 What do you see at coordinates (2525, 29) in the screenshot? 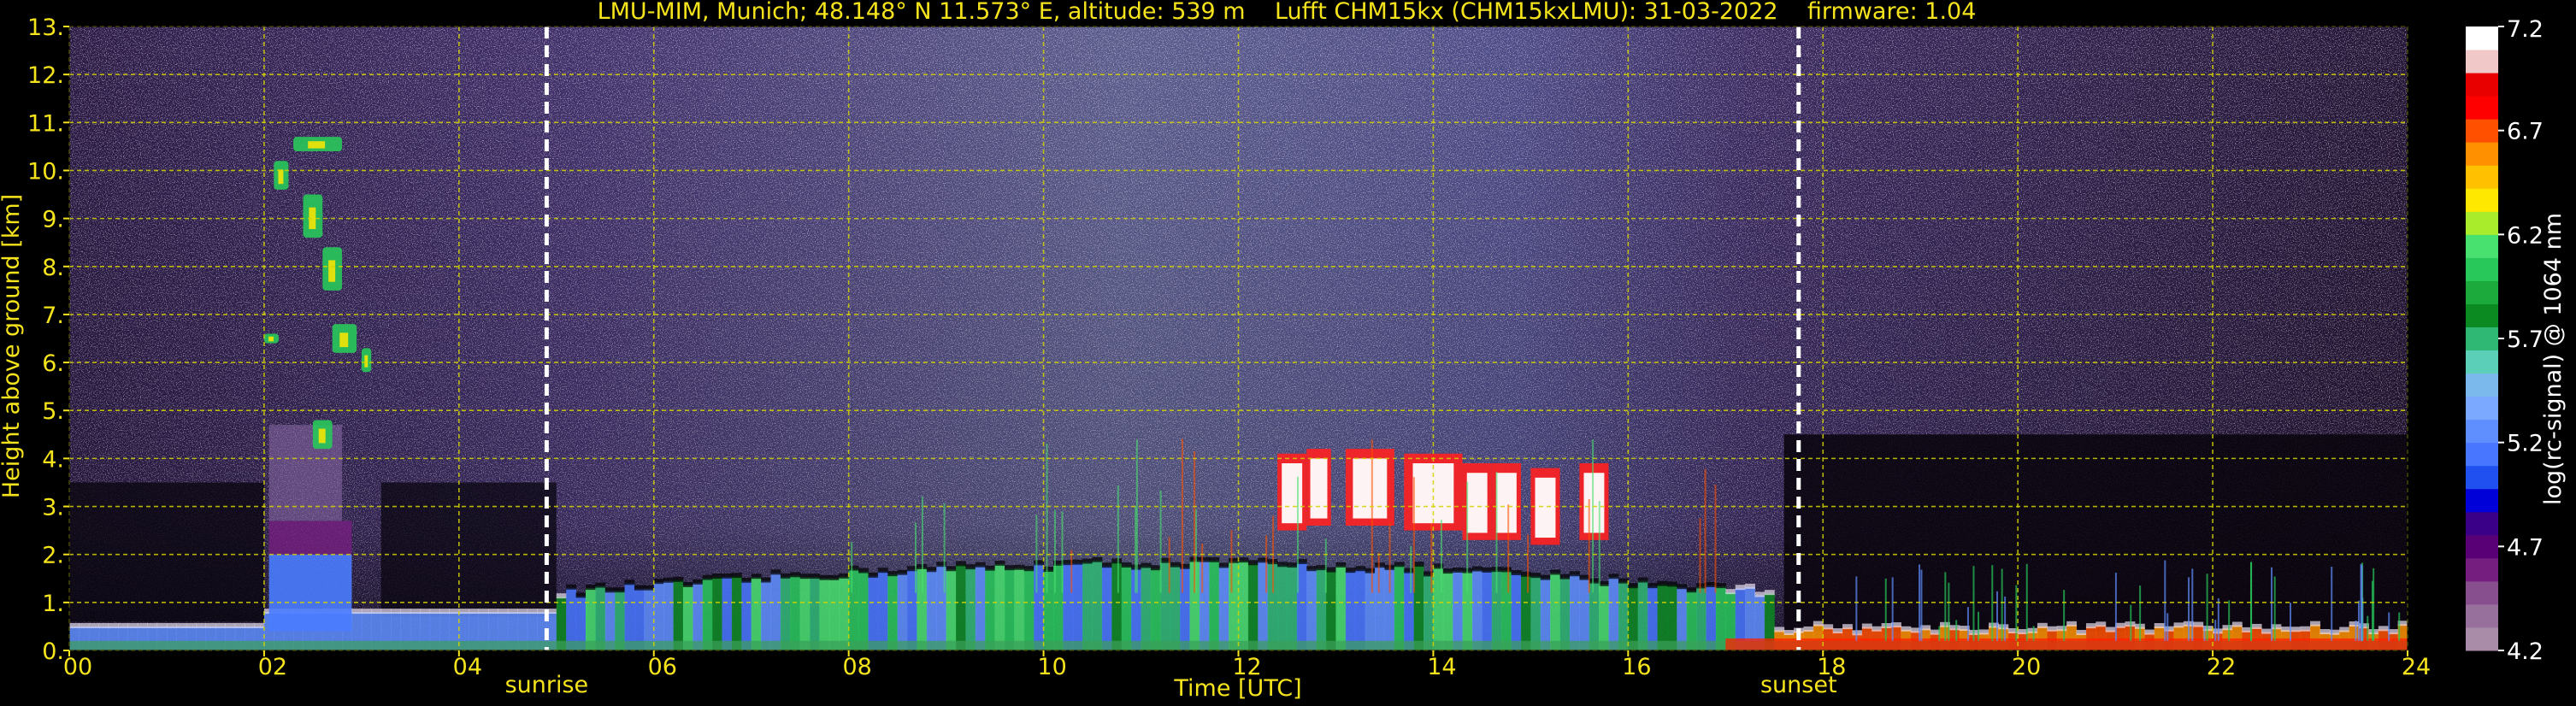
I see `colorbar-tick-label: 7.2` at bounding box center [2525, 29].